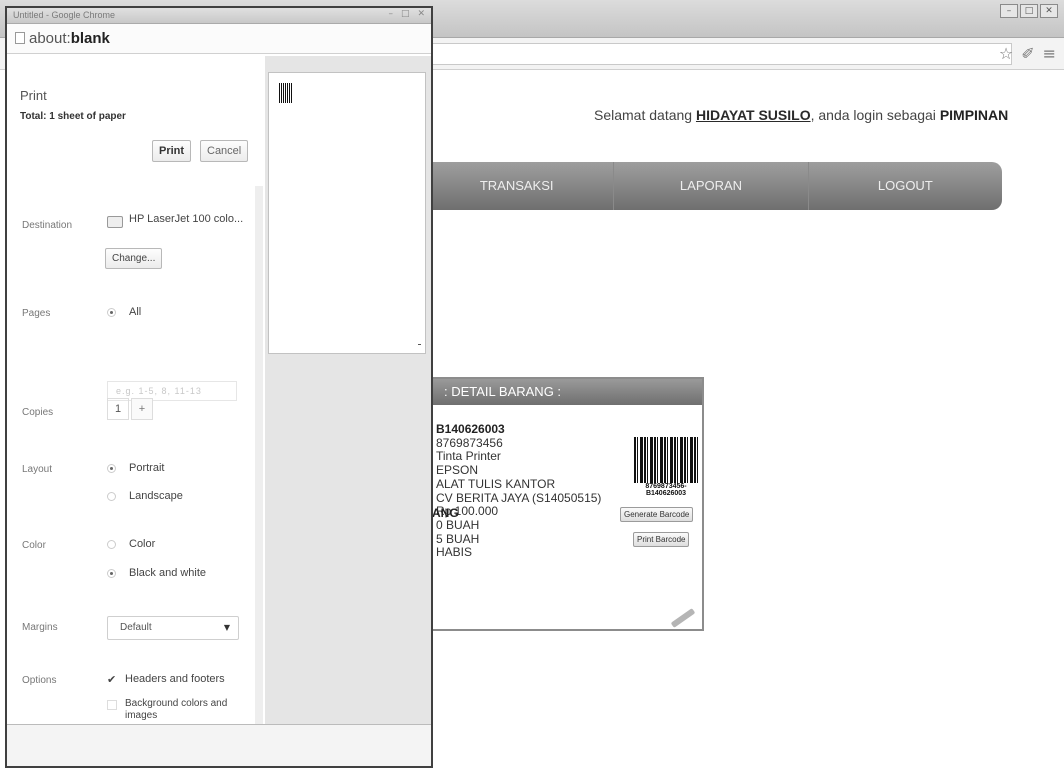  I want to click on print-window-controls: – □ ✕, so click(406, 14).